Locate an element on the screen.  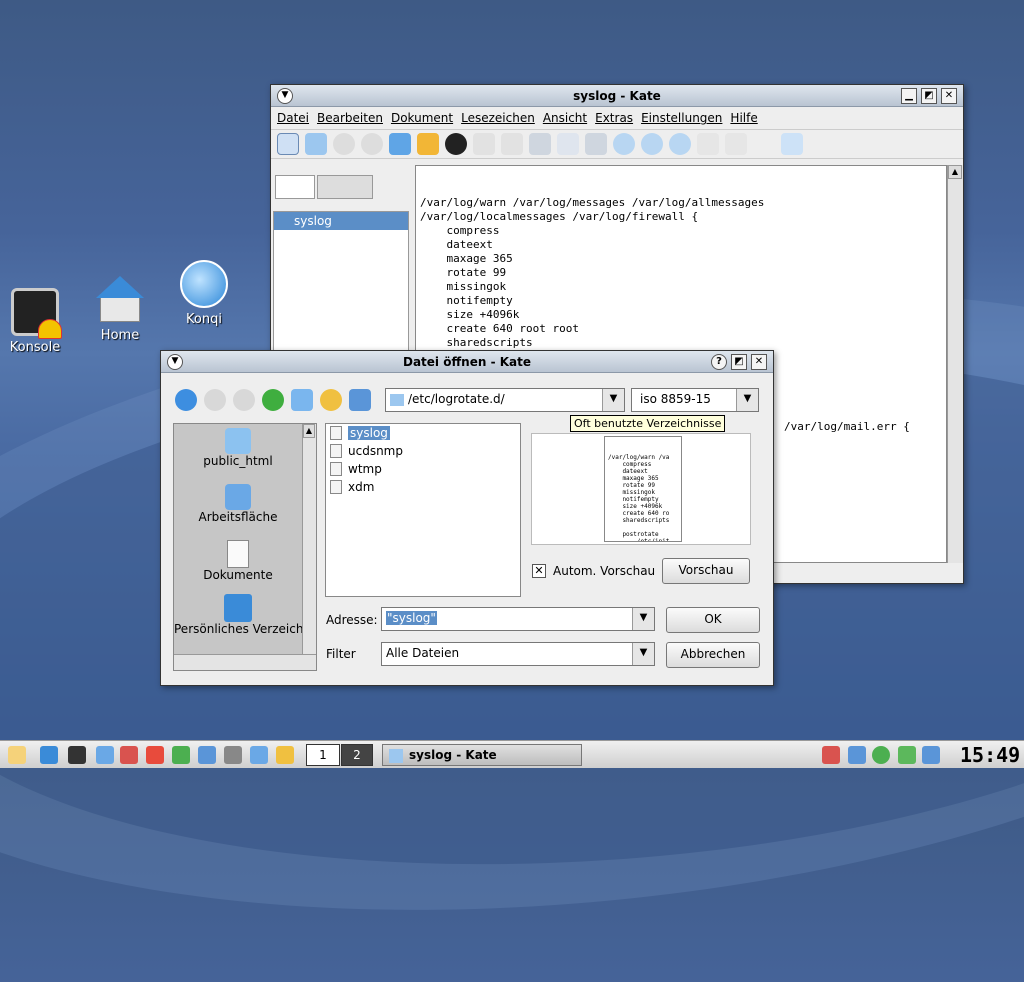
file-item: ucdsnmp is located at coordinates (423, 451).